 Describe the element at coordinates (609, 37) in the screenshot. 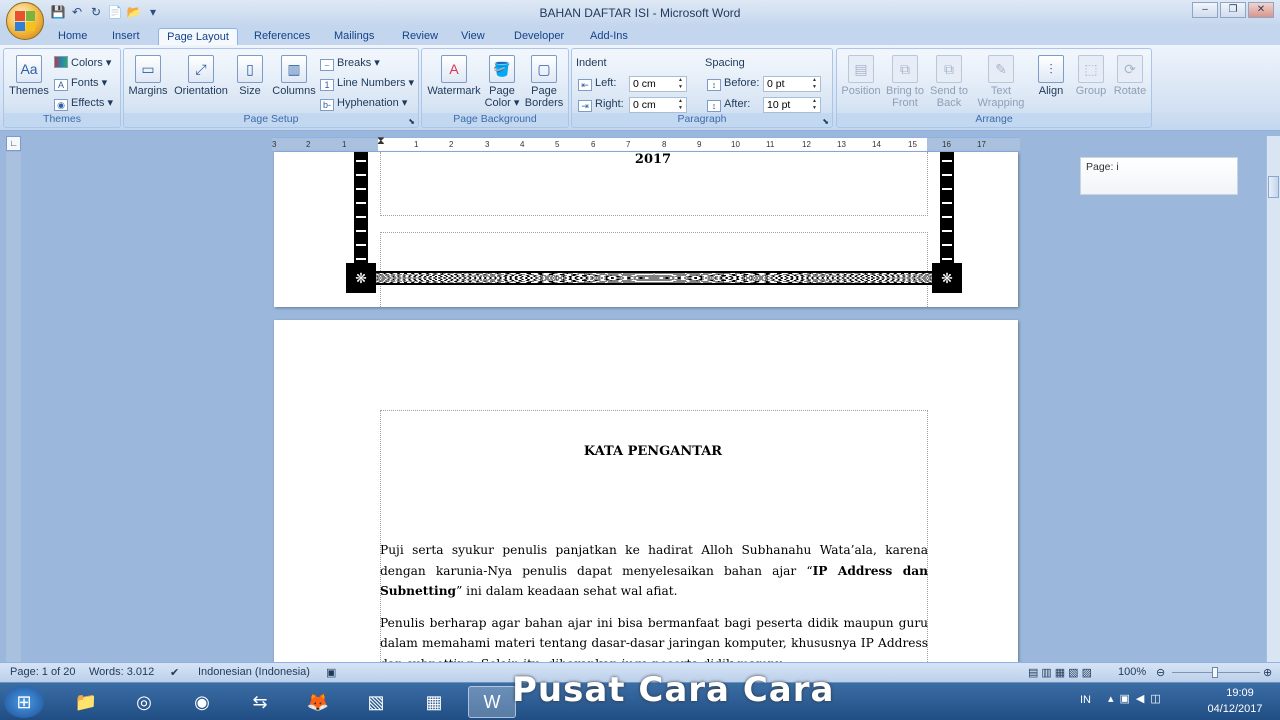

I see `tab-add-ins: Add-Ins` at that location.